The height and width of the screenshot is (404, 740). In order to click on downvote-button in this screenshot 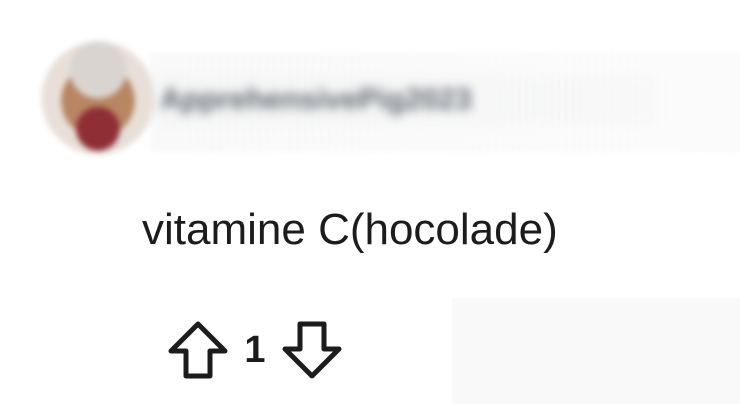, I will do `click(312, 350)`.